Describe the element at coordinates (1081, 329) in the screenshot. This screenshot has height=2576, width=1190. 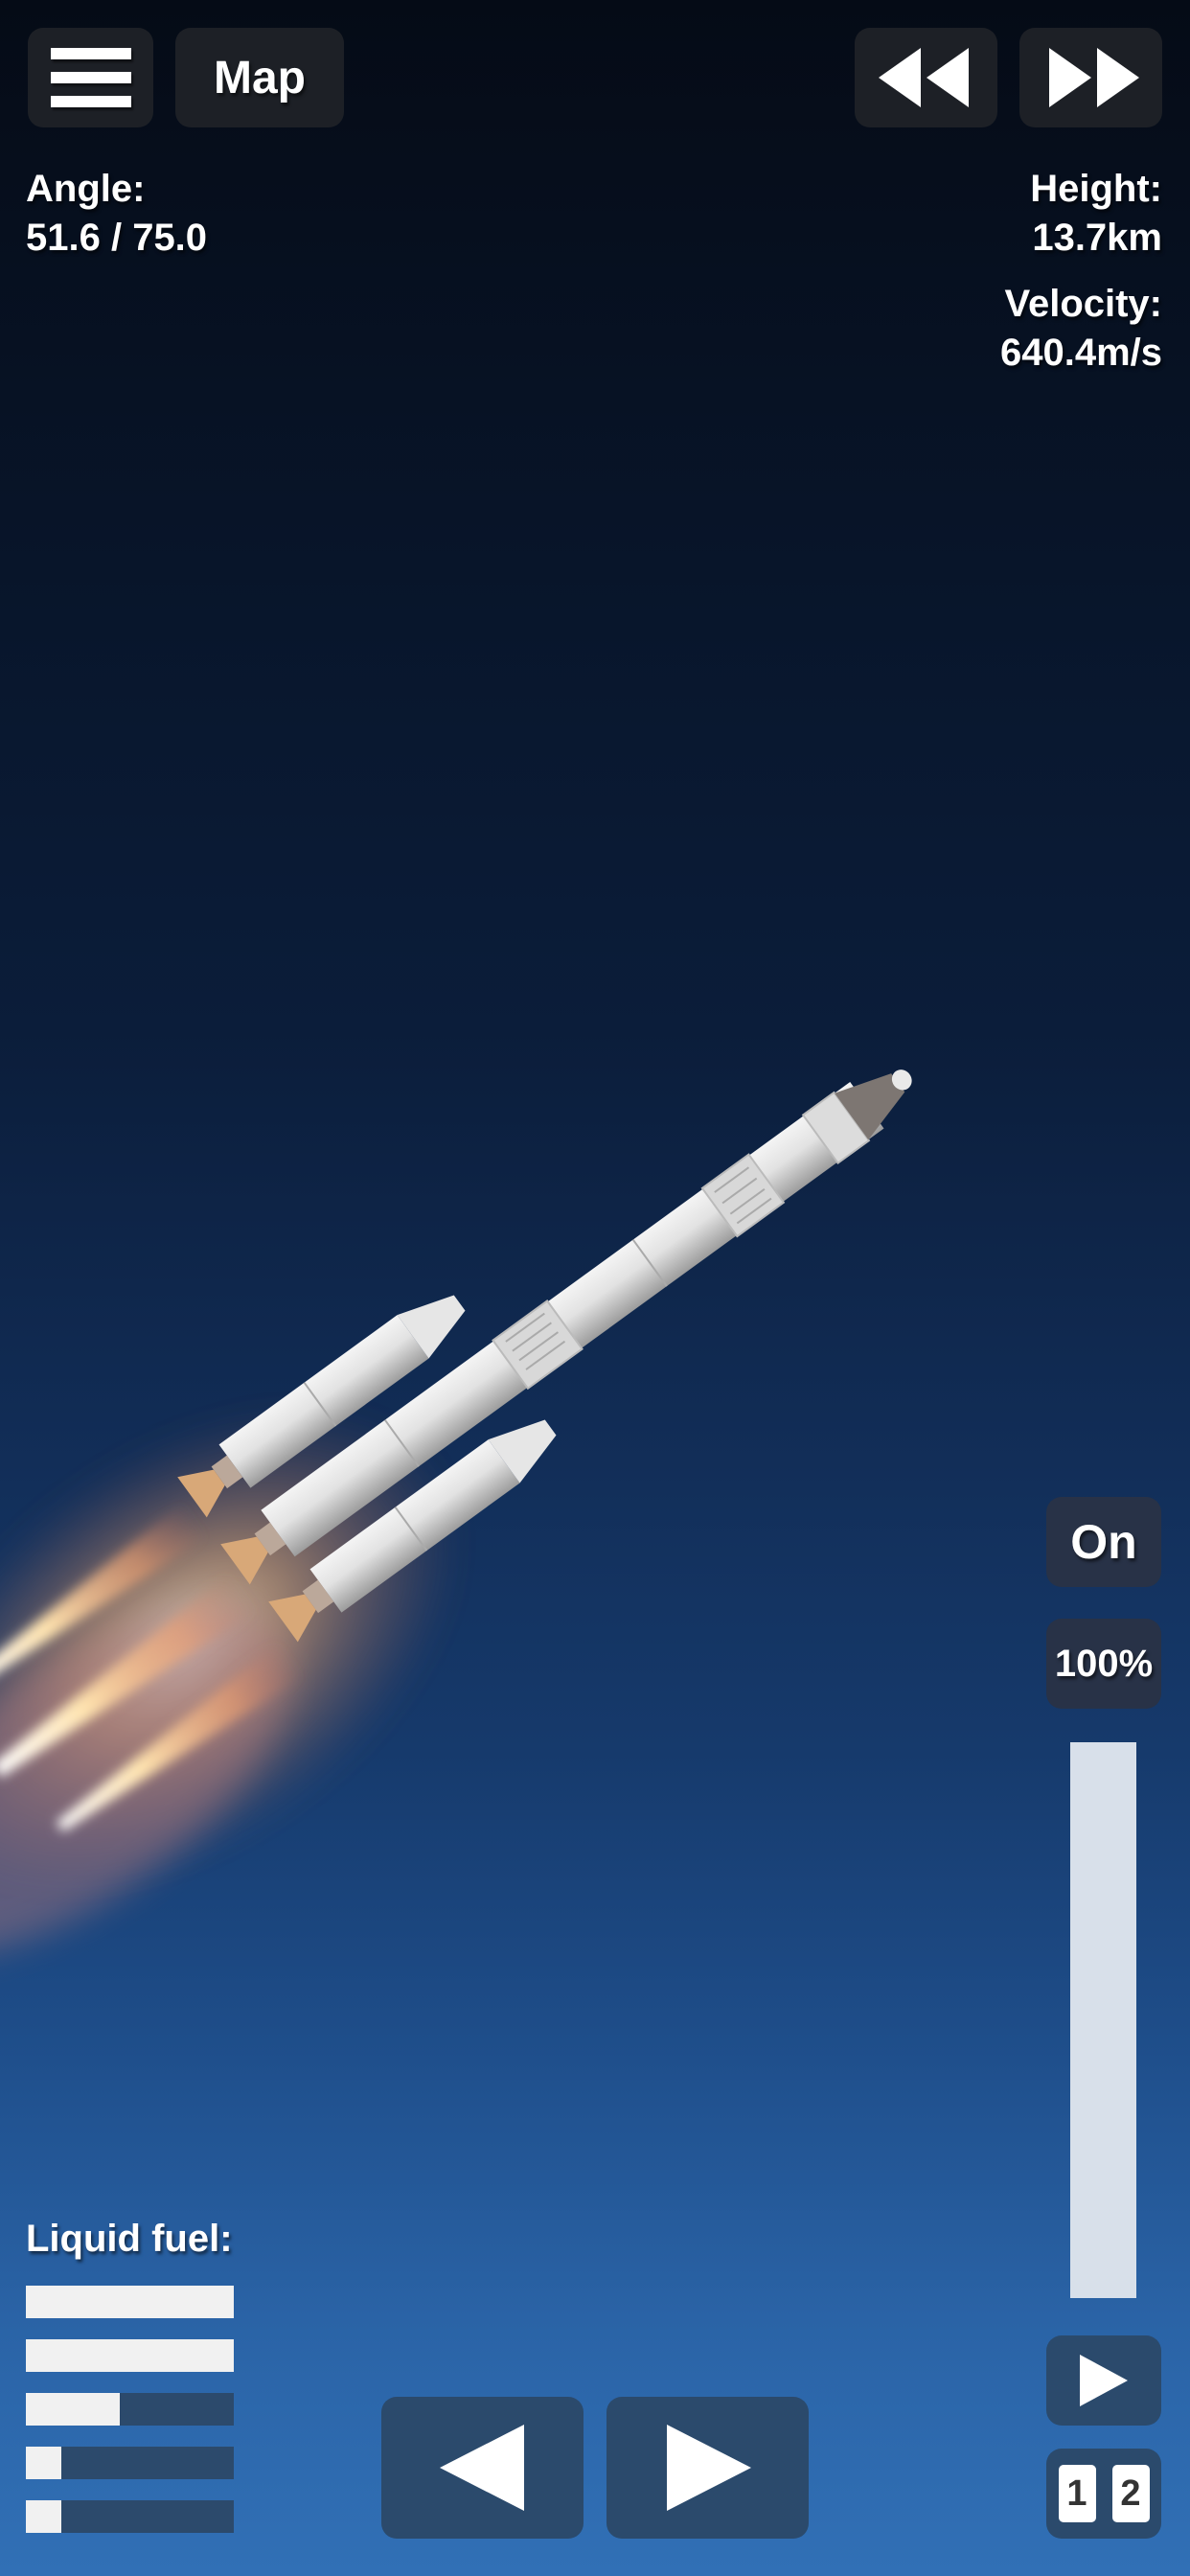
I see `velocity-readout: Velocity: 640.4m/s` at that location.